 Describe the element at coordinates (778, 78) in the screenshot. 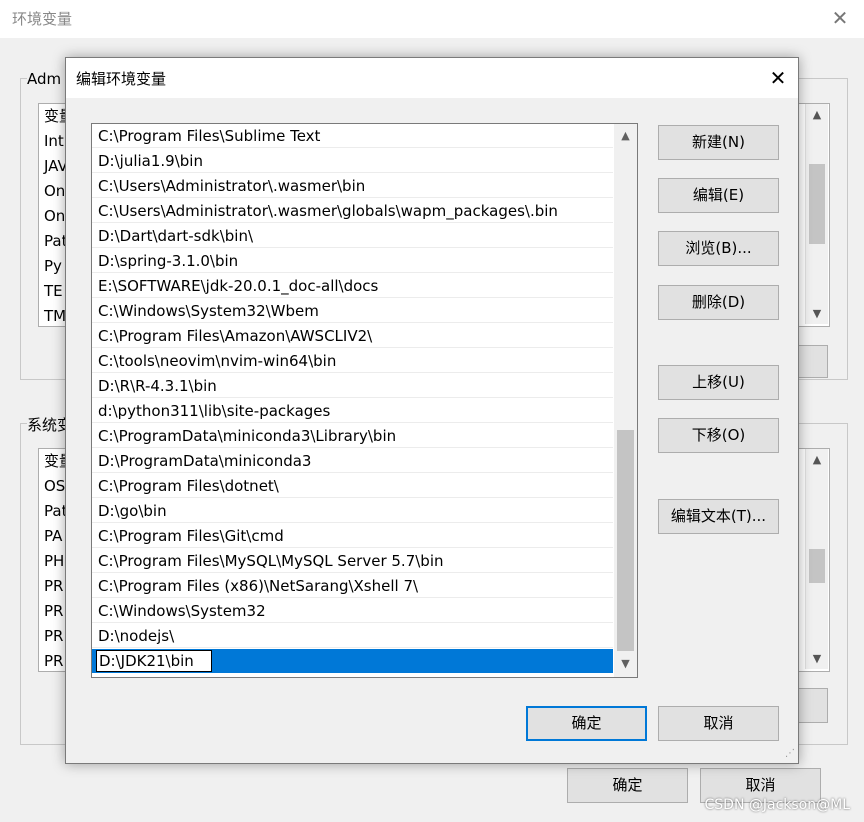

I see `dialog-close-icon: ✕` at that location.